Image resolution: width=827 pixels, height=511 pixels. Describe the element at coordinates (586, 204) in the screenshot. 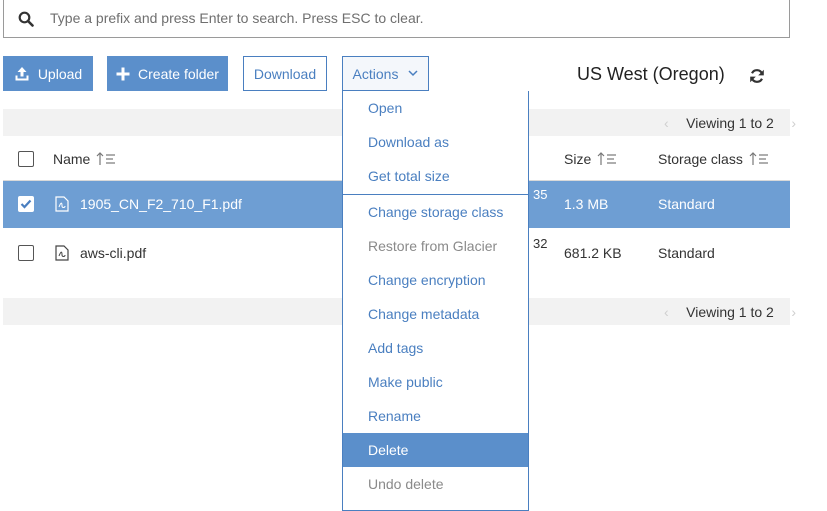

I see `file-size: 1.3 MB` at that location.